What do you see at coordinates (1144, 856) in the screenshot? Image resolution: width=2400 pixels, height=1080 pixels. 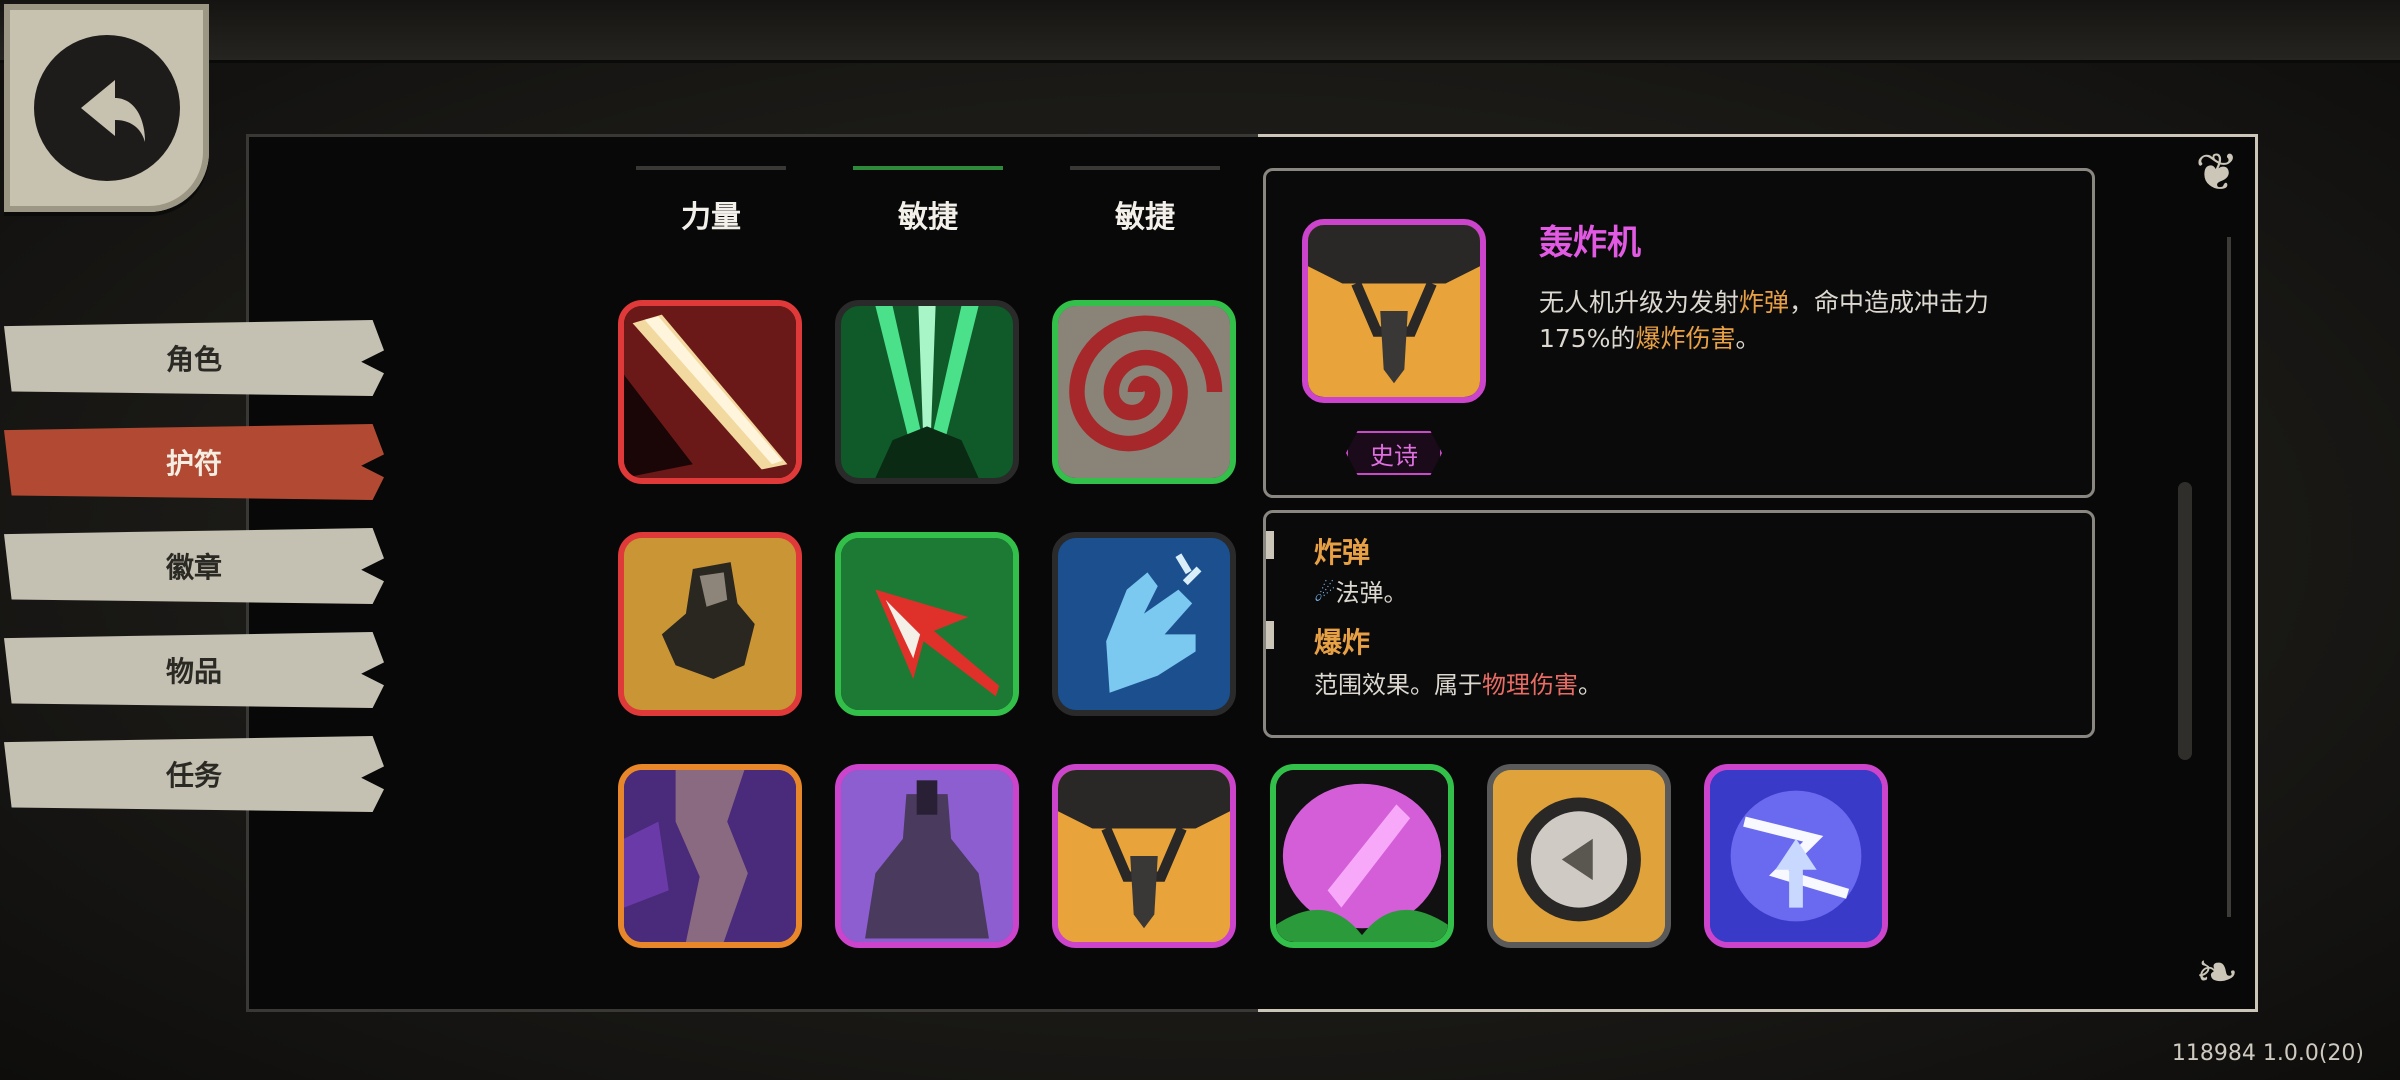 I see `charm-bomber-icon` at bounding box center [1144, 856].